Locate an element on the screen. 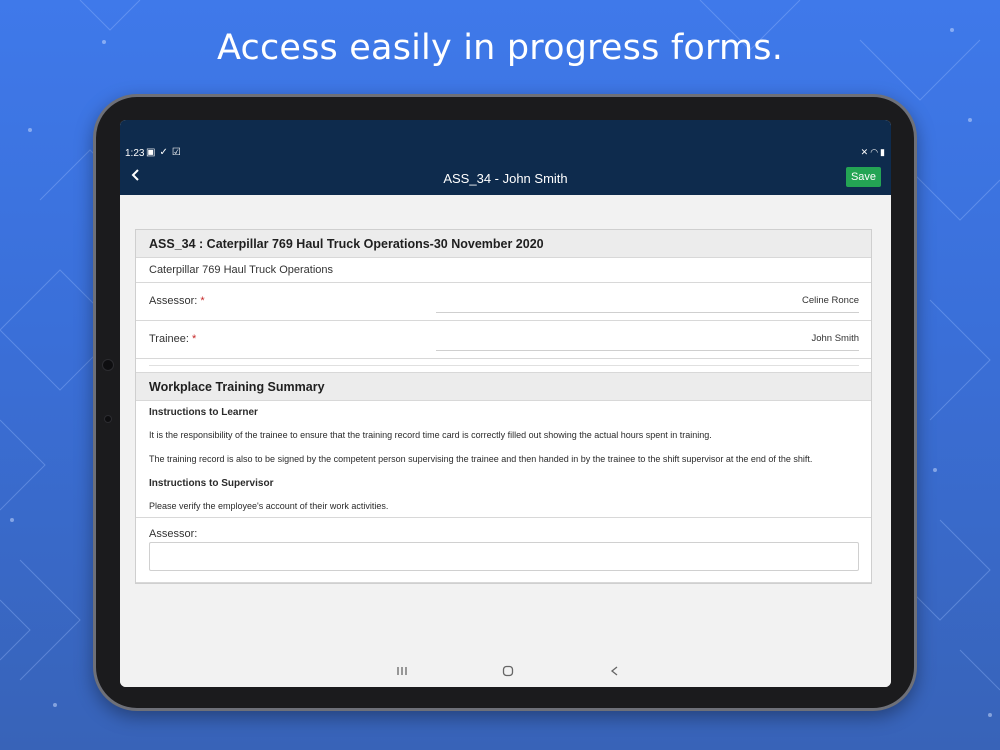 This screenshot has height=750, width=1000. app-bar: 1:23 ▣✓☑ ✕◠▮ ASS_34 - John Smith Save is located at coordinates (505, 157).